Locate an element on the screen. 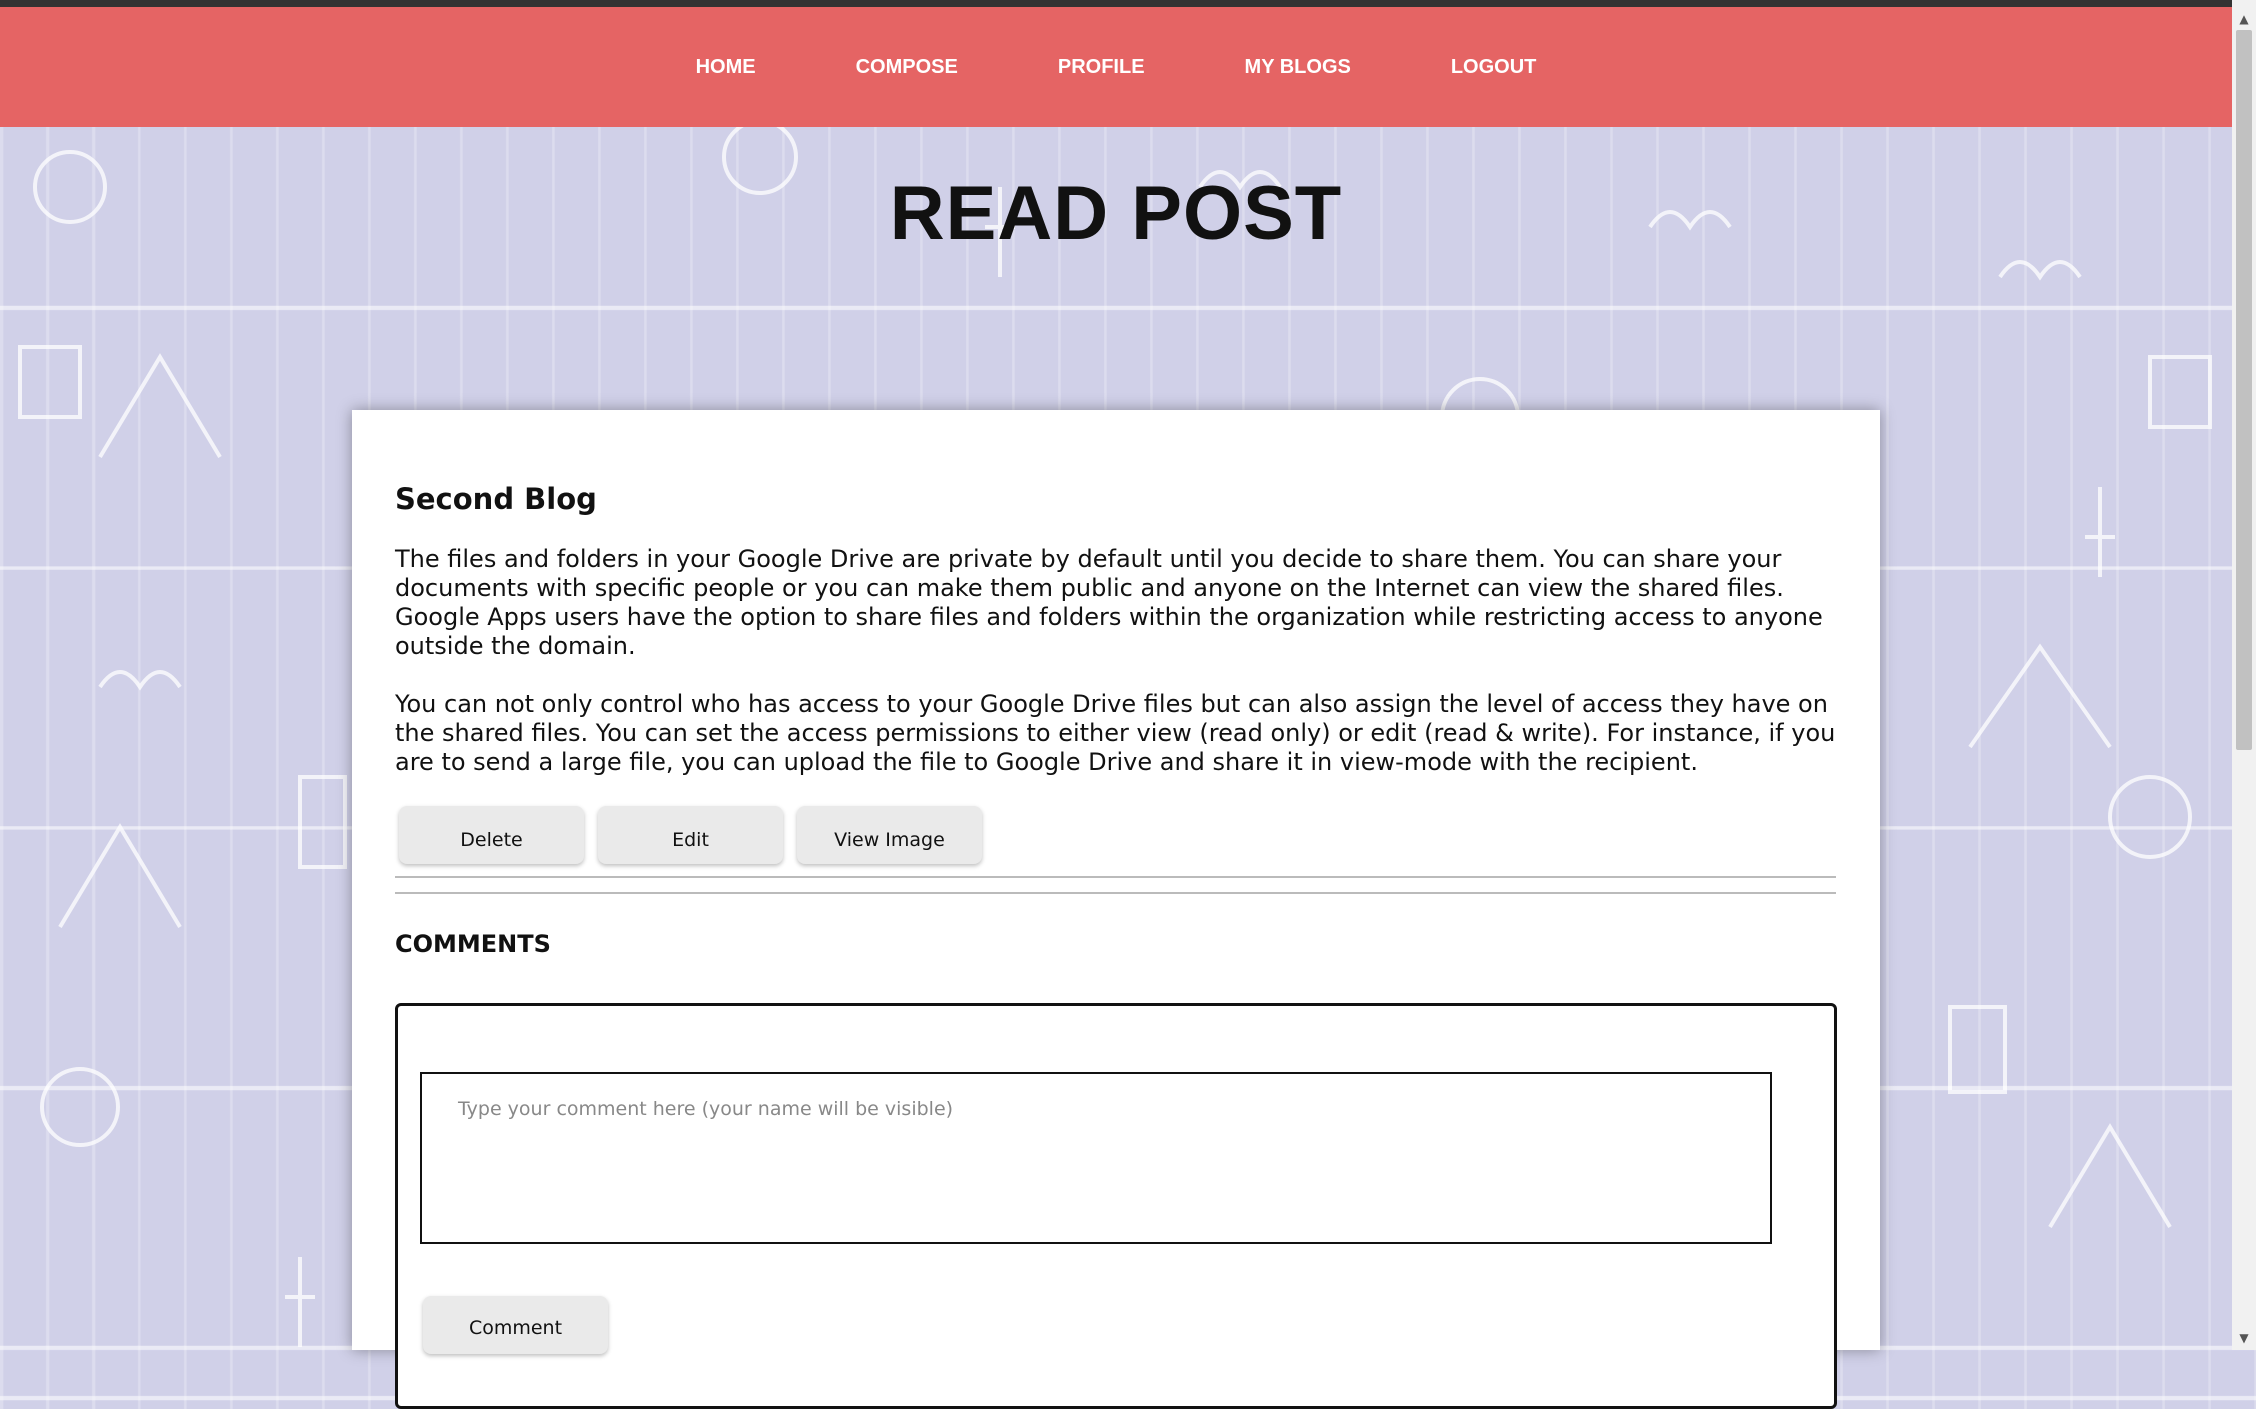 This screenshot has width=2256, height=1409. page-title: READ POST is located at coordinates (1116, 213).